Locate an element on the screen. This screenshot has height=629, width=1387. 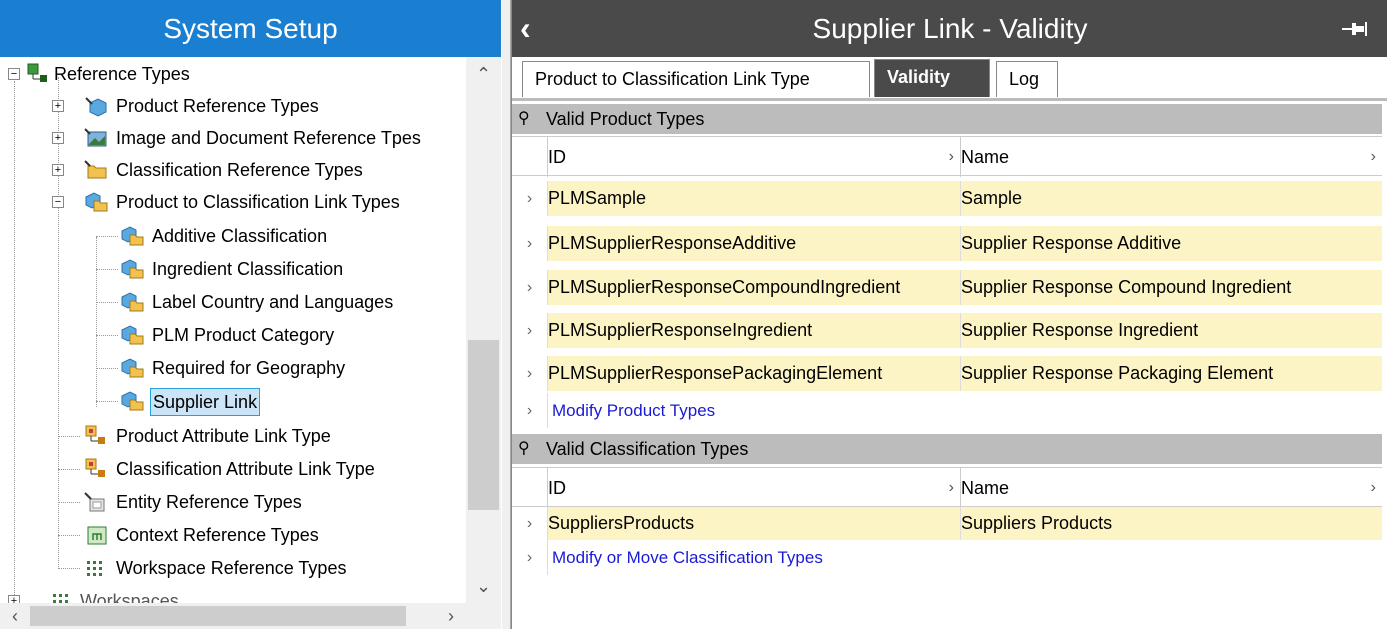
cell-id: PLMSupplierResponseIngredient is located at coordinates (754, 330).